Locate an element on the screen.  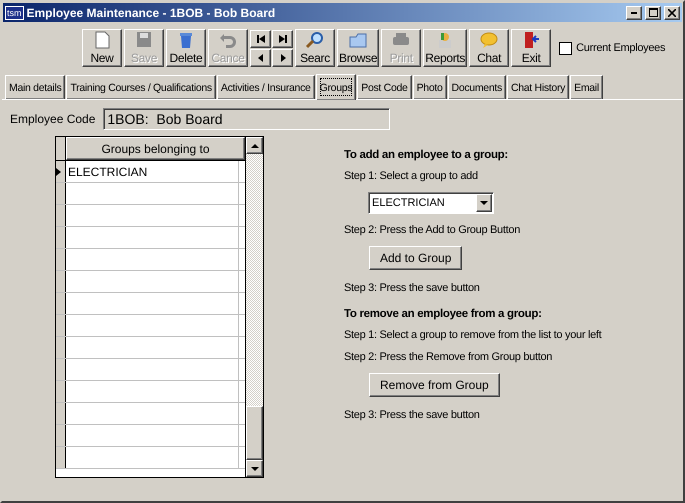
group-dropdown: ELECTRICIAN is located at coordinates (431, 203).